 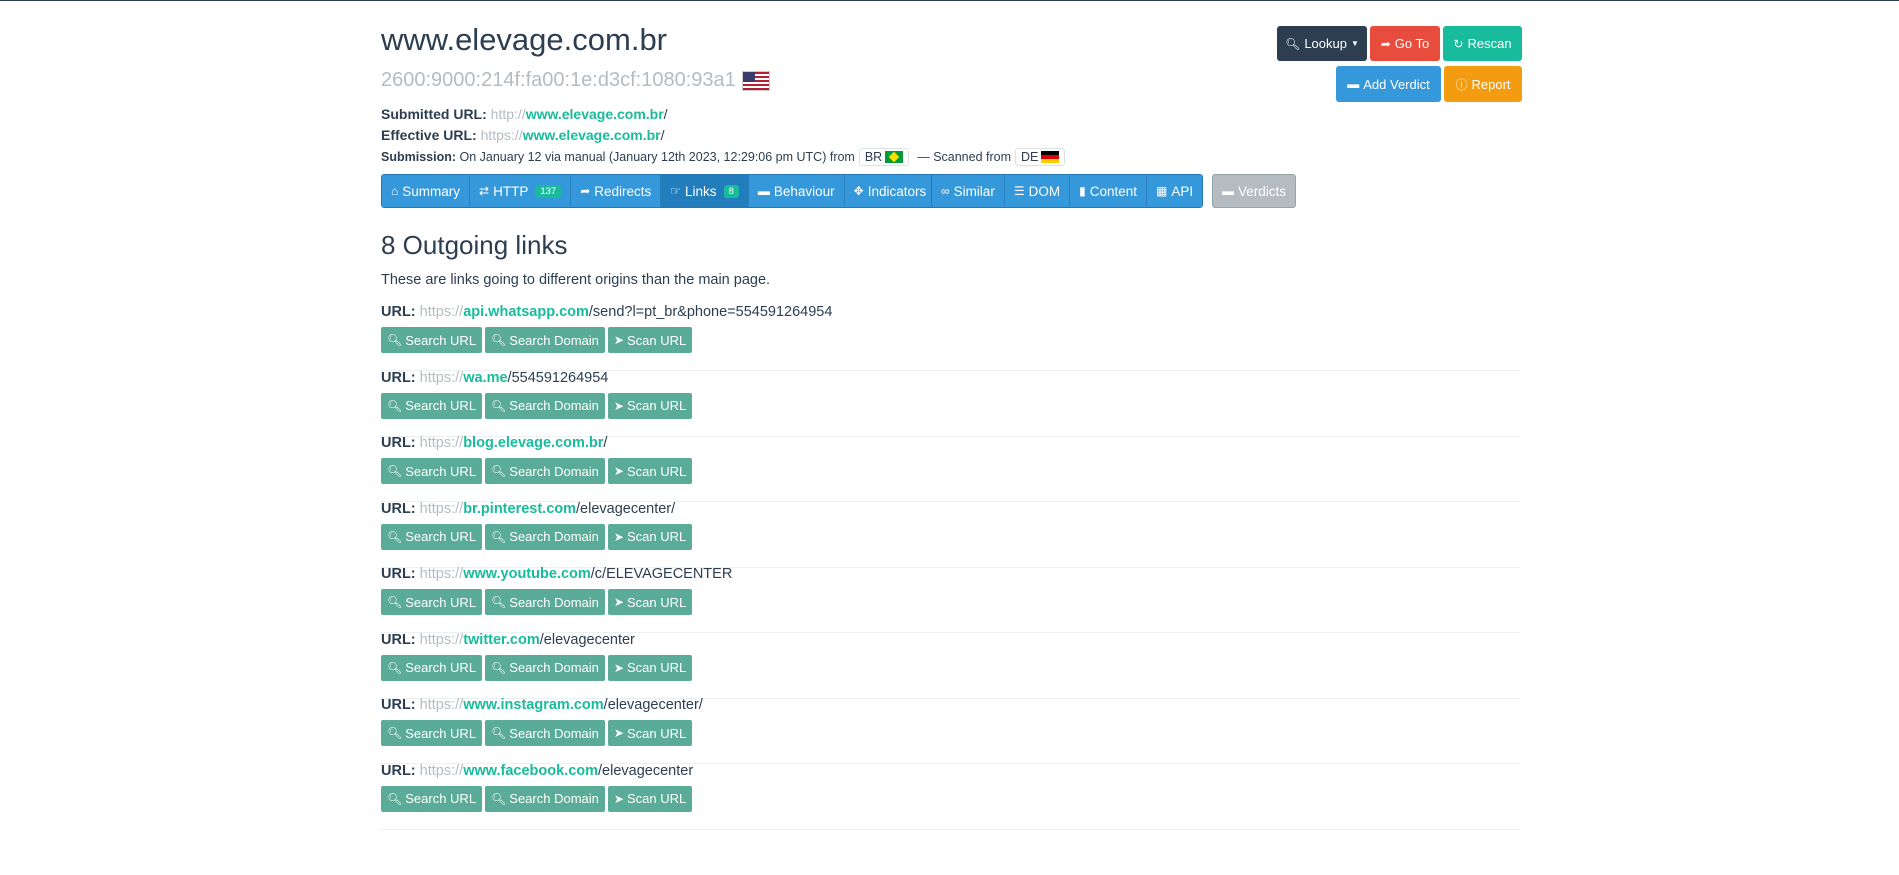 I want to click on tab-content-label: Content, so click(x=1113, y=191).